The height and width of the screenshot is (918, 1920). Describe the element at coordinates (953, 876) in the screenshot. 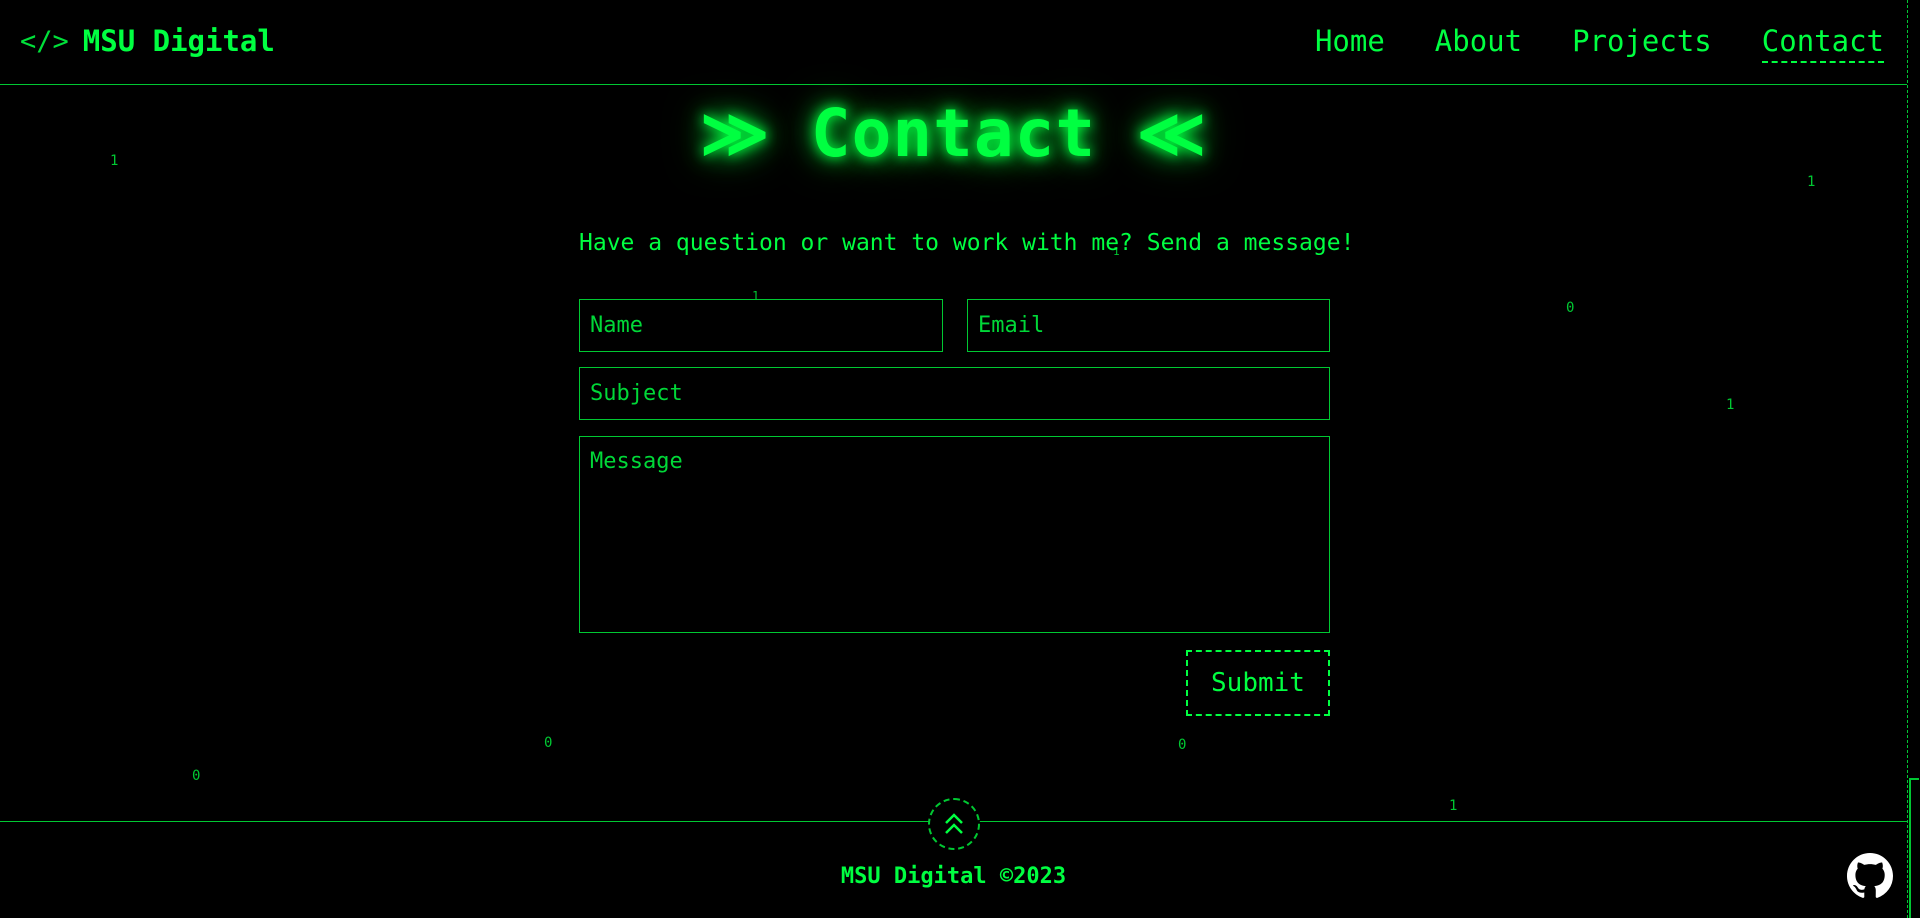

I see `footer-copyright: MSU Digital ©2023` at that location.